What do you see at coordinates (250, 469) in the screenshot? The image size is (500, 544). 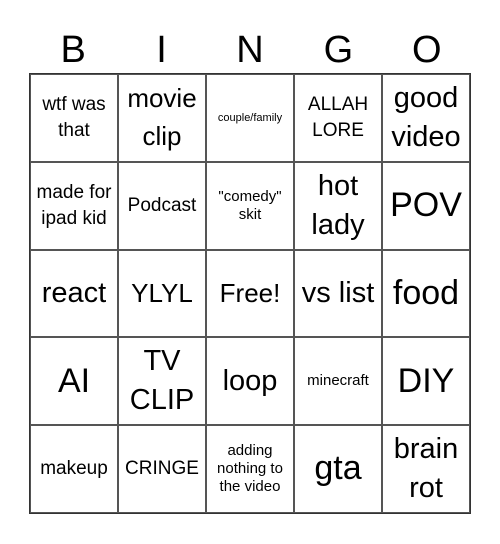 I see `bingo-cell: adding nothing to the video` at bounding box center [250, 469].